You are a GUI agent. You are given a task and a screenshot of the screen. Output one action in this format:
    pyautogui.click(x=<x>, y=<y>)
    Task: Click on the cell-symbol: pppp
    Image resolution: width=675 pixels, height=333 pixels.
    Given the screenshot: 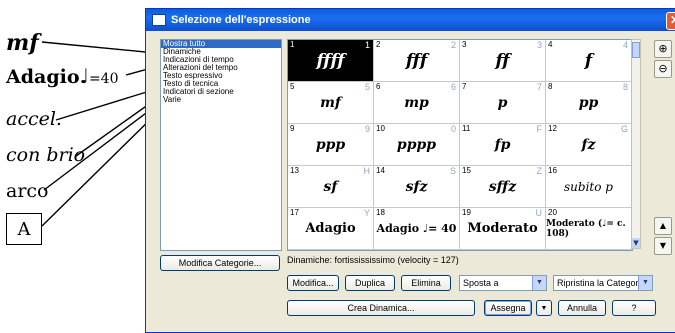 What is the action you would take?
    pyautogui.click(x=416, y=144)
    